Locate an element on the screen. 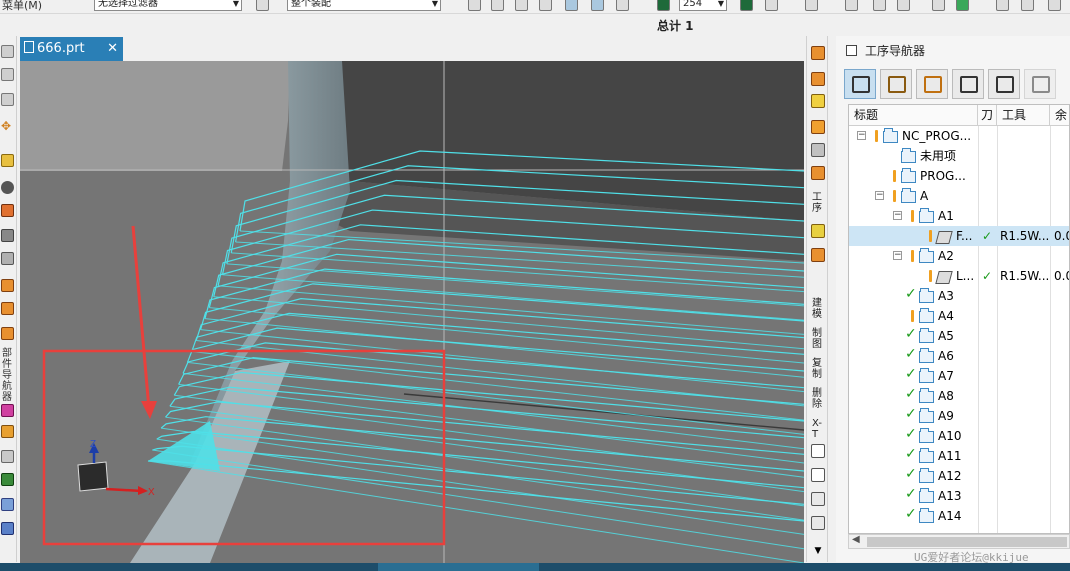  create-view-button is located at coordinates (1004, 84).